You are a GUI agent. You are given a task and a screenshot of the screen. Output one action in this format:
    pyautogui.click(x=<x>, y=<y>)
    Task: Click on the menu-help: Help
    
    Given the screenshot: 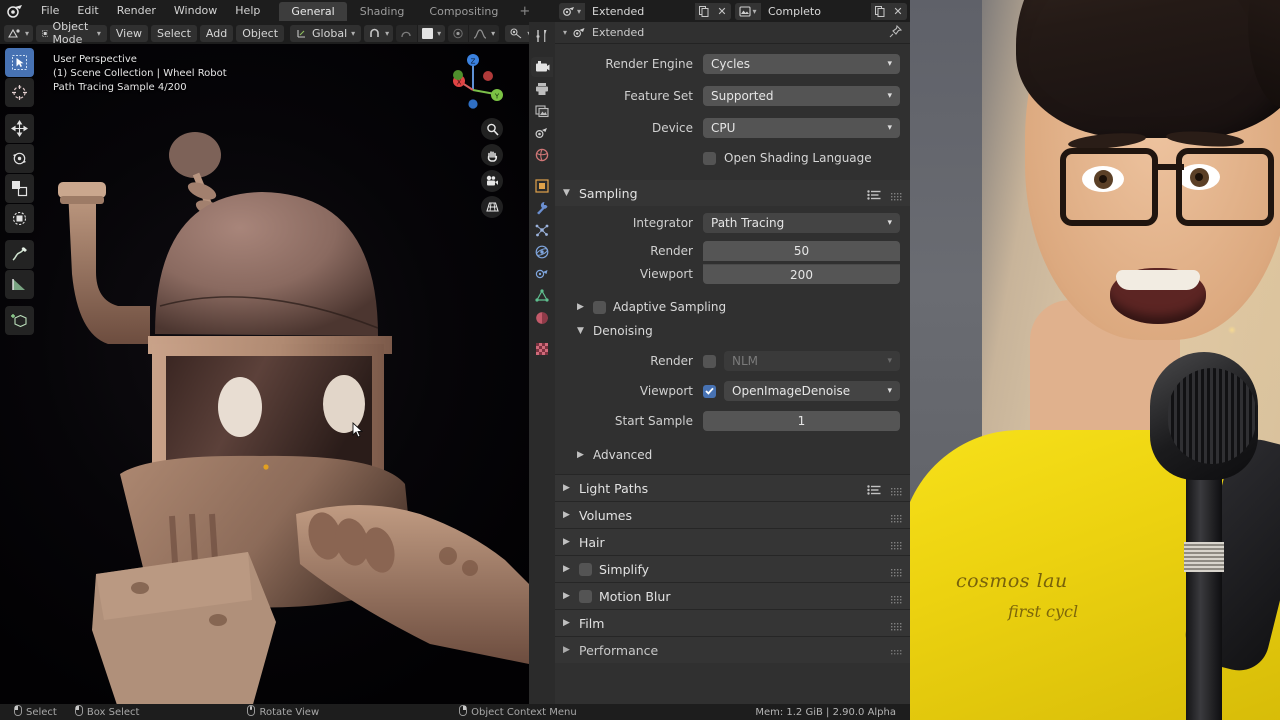 What is the action you would take?
    pyautogui.click(x=247, y=11)
    